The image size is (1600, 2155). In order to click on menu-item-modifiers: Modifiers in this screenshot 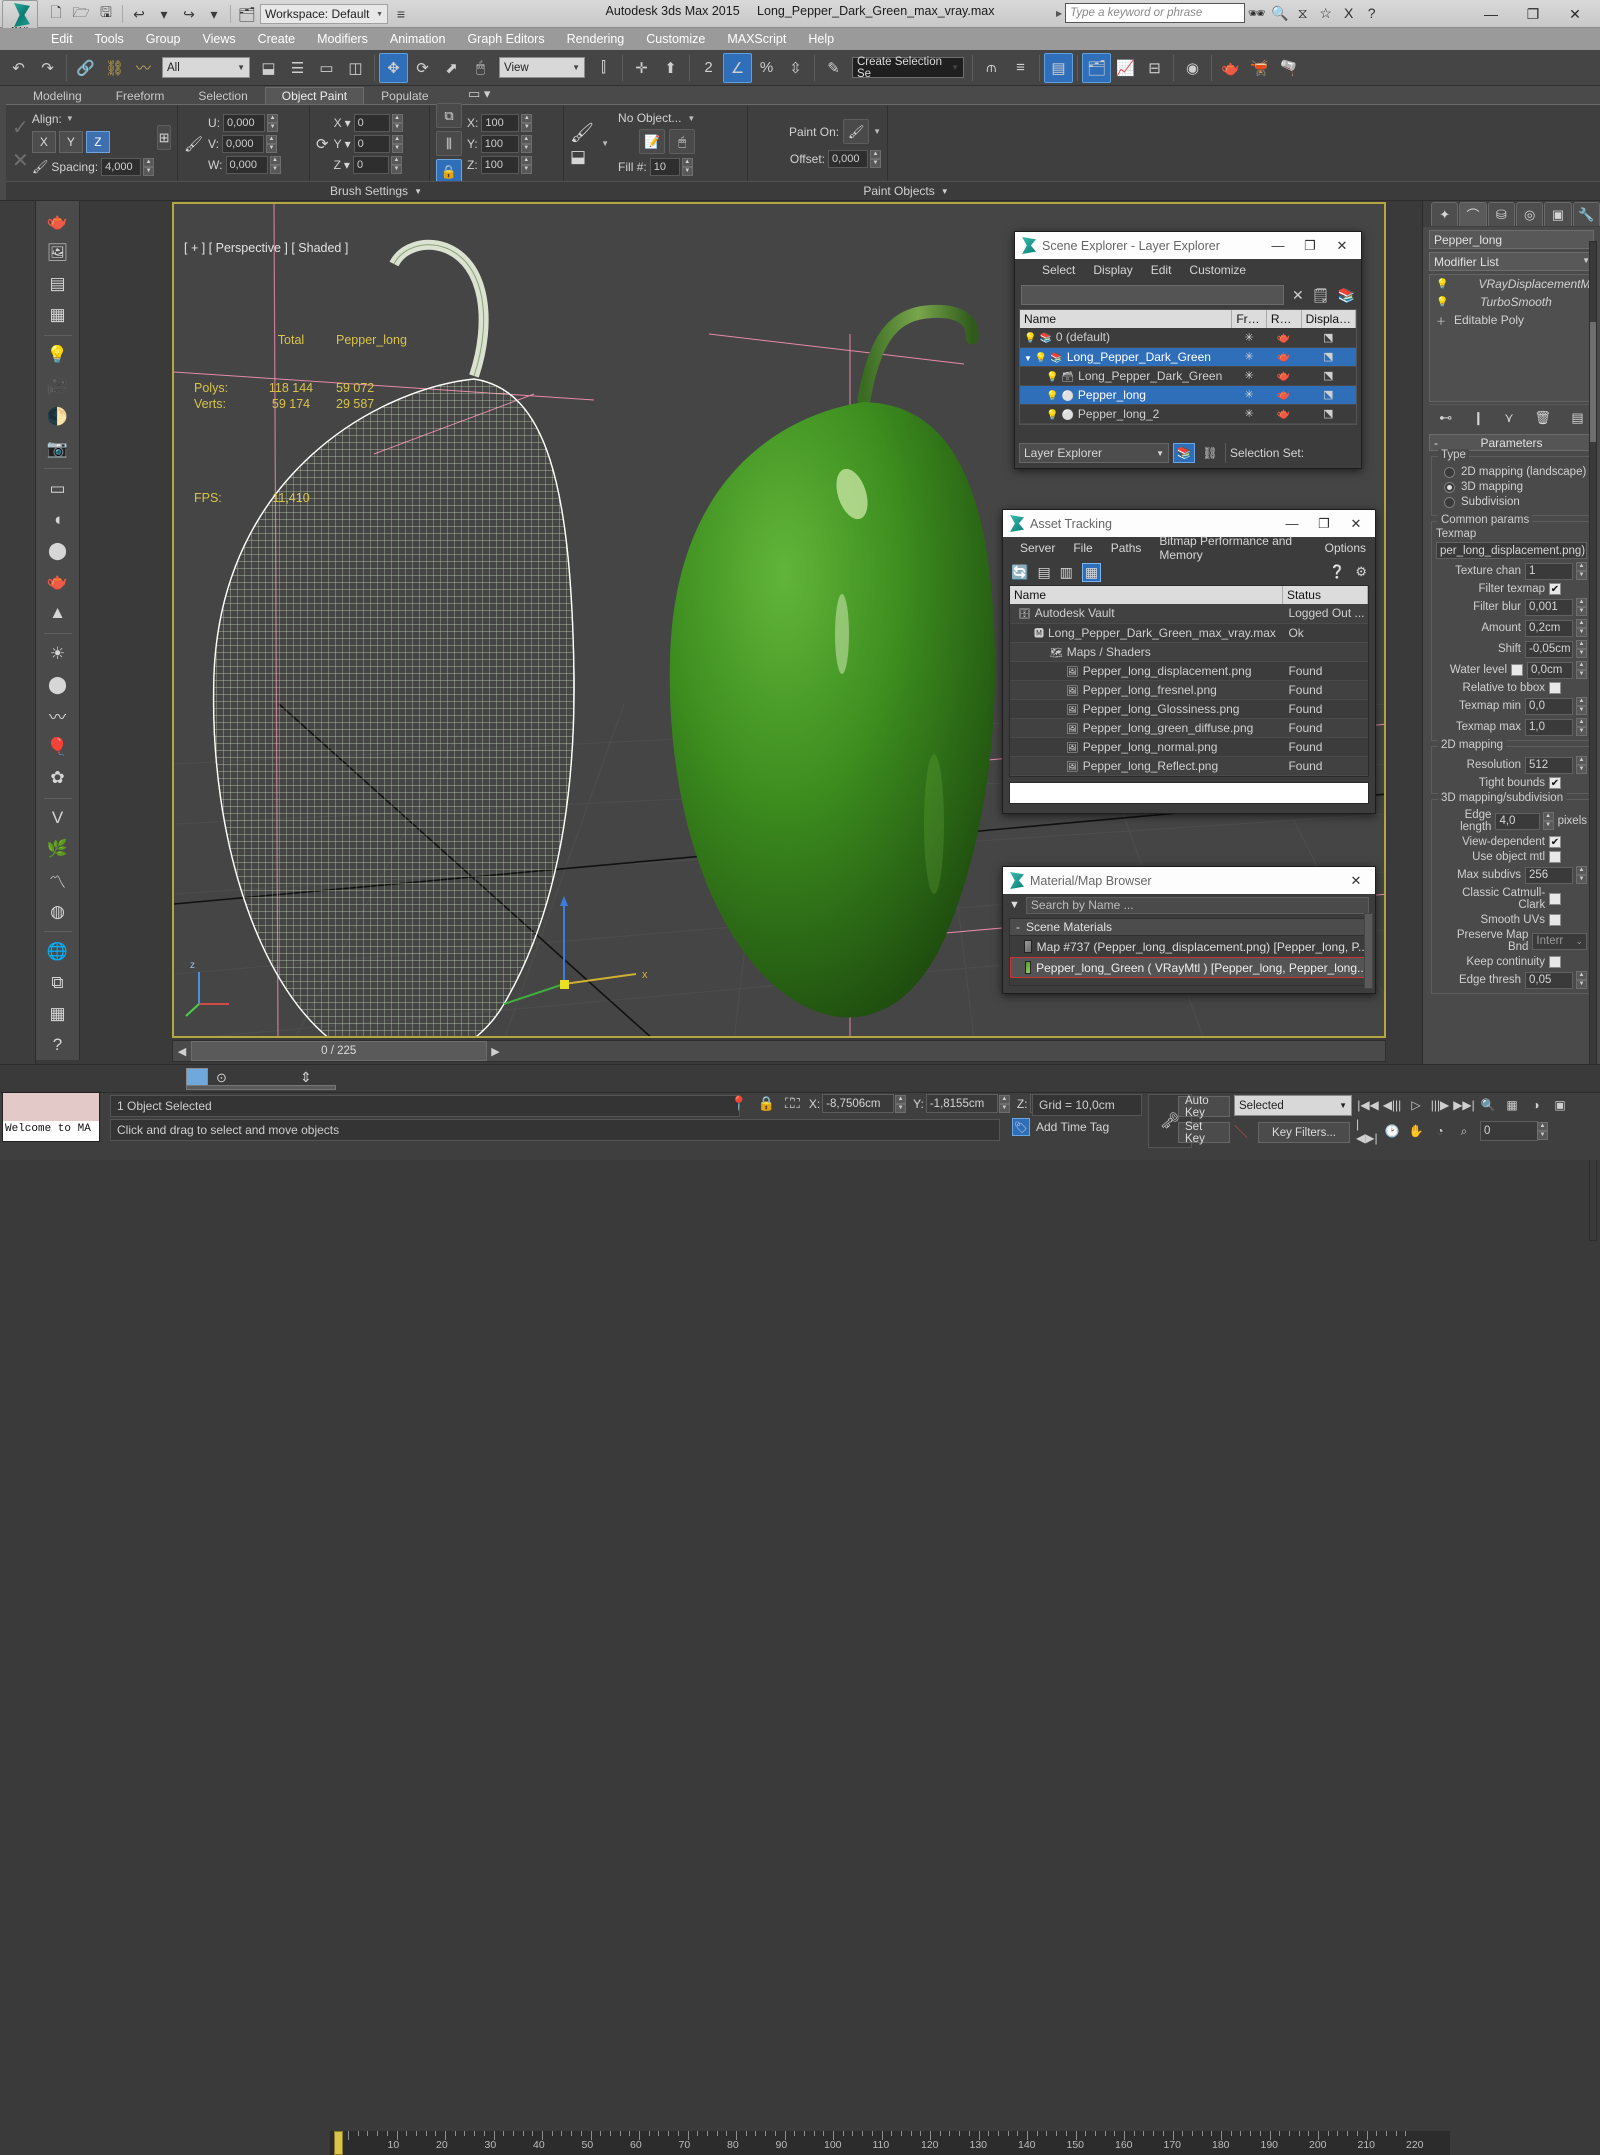, I will do `click(342, 39)`.